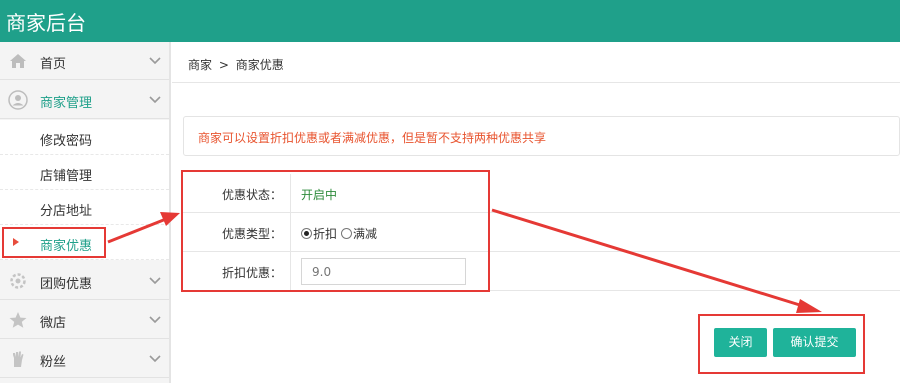 The height and width of the screenshot is (383, 900). I want to click on divider, so click(536, 82).